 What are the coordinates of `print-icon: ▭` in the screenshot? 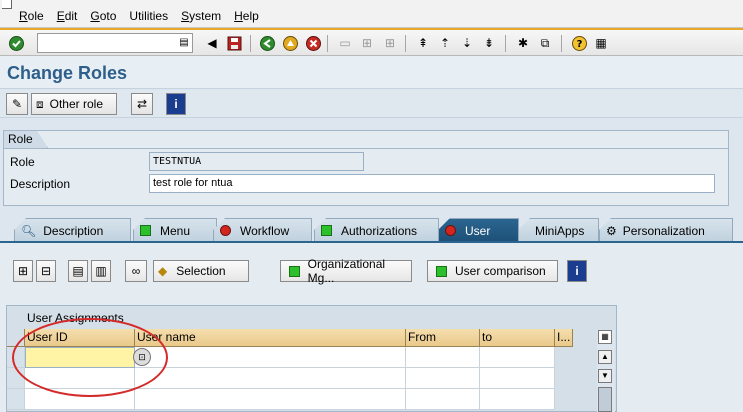 It's located at (345, 43).